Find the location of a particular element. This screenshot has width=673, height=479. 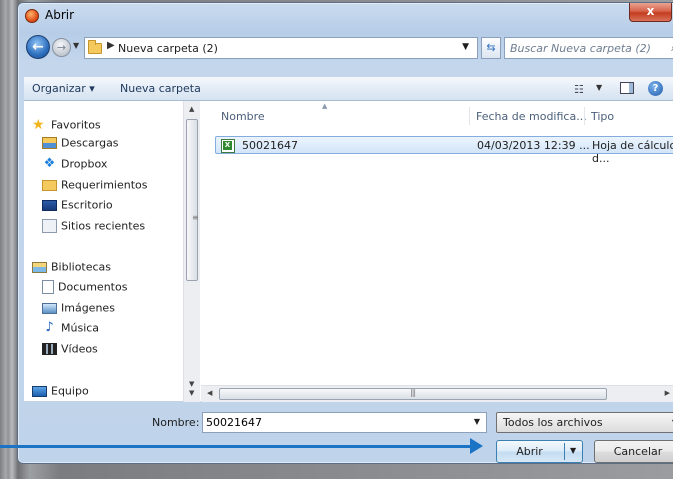

sort-ascending-icon: ▲ is located at coordinates (325, 106).